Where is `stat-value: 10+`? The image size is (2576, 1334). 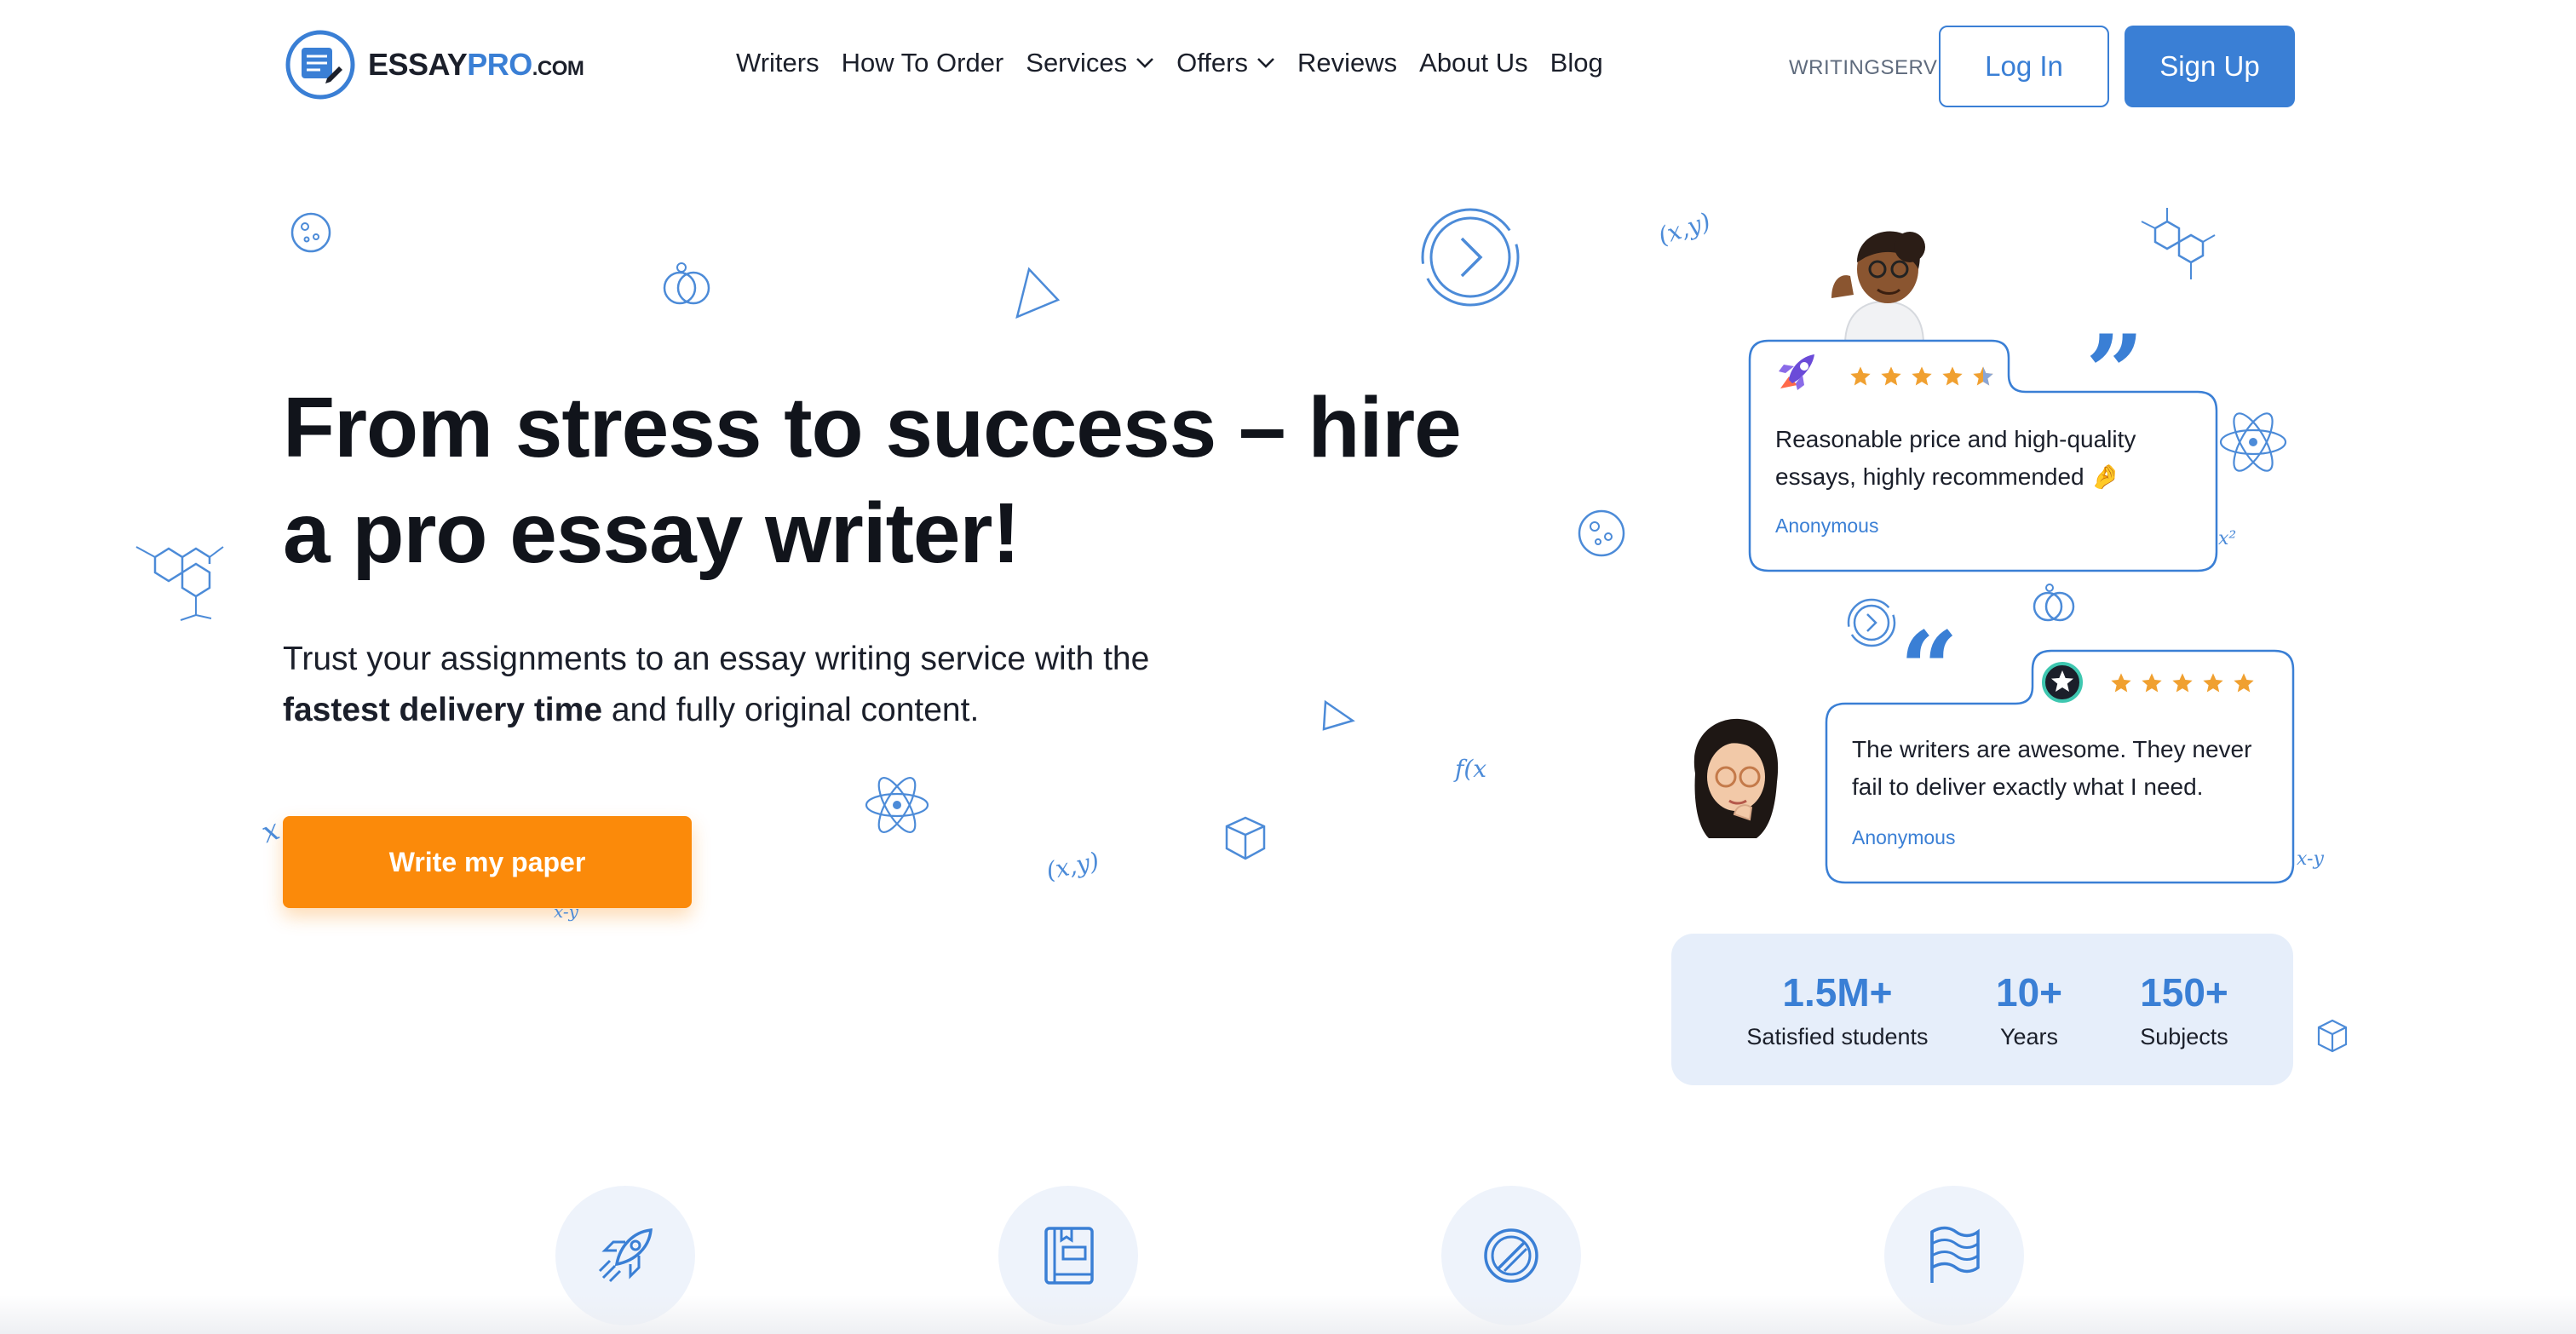 stat-value: 10+ is located at coordinates (2029, 993).